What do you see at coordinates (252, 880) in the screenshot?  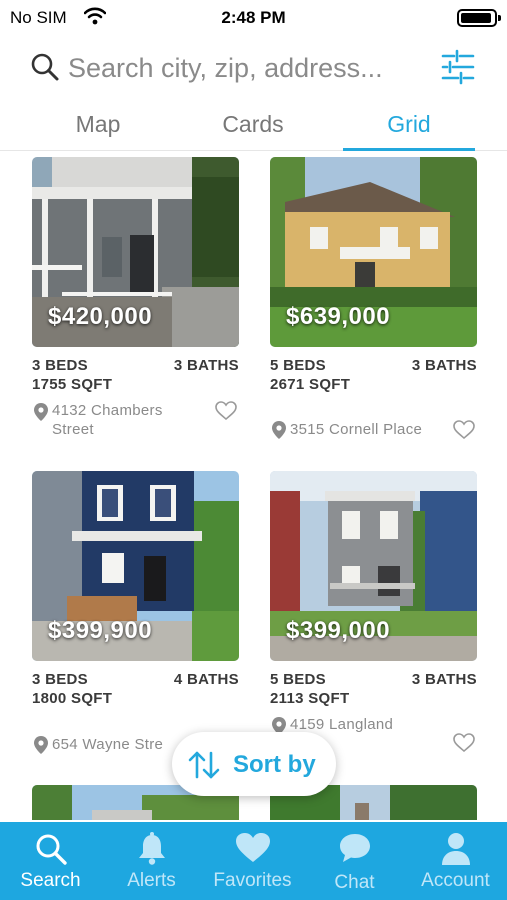 I see `tabbar-label-favorites: Favorites` at bounding box center [252, 880].